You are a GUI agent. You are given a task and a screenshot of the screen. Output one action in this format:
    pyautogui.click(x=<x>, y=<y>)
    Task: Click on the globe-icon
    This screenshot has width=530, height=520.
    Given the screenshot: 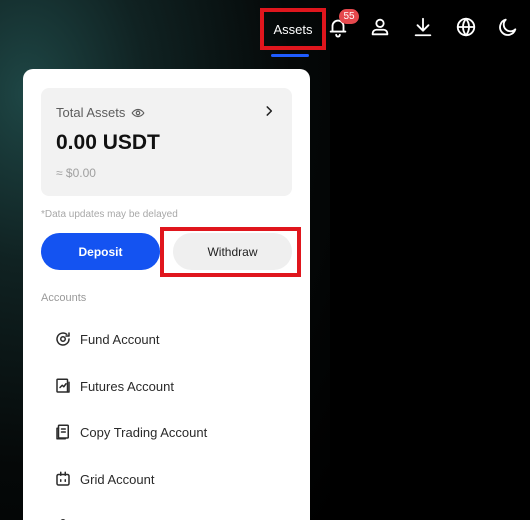 What is the action you would take?
    pyautogui.click(x=466, y=27)
    